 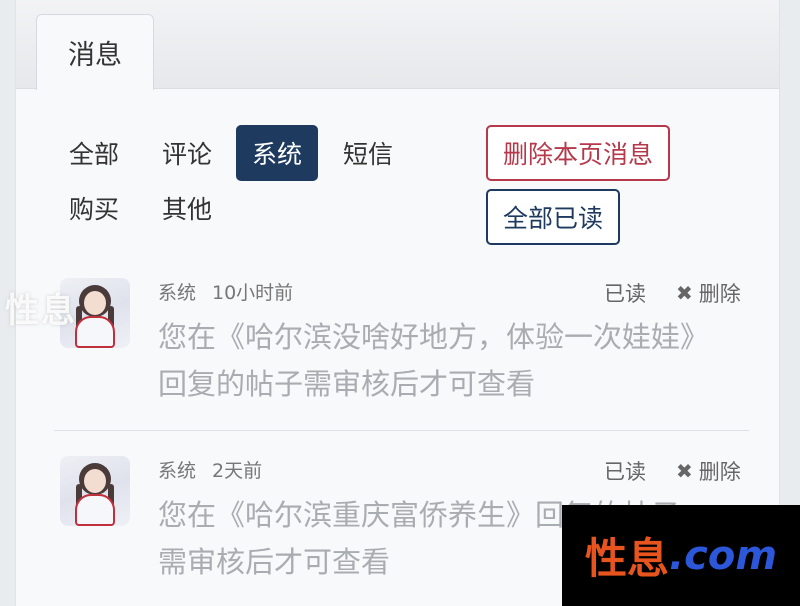 What do you see at coordinates (95, 52) in the screenshot?
I see `tab-messages: 消息` at bounding box center [95, 52].